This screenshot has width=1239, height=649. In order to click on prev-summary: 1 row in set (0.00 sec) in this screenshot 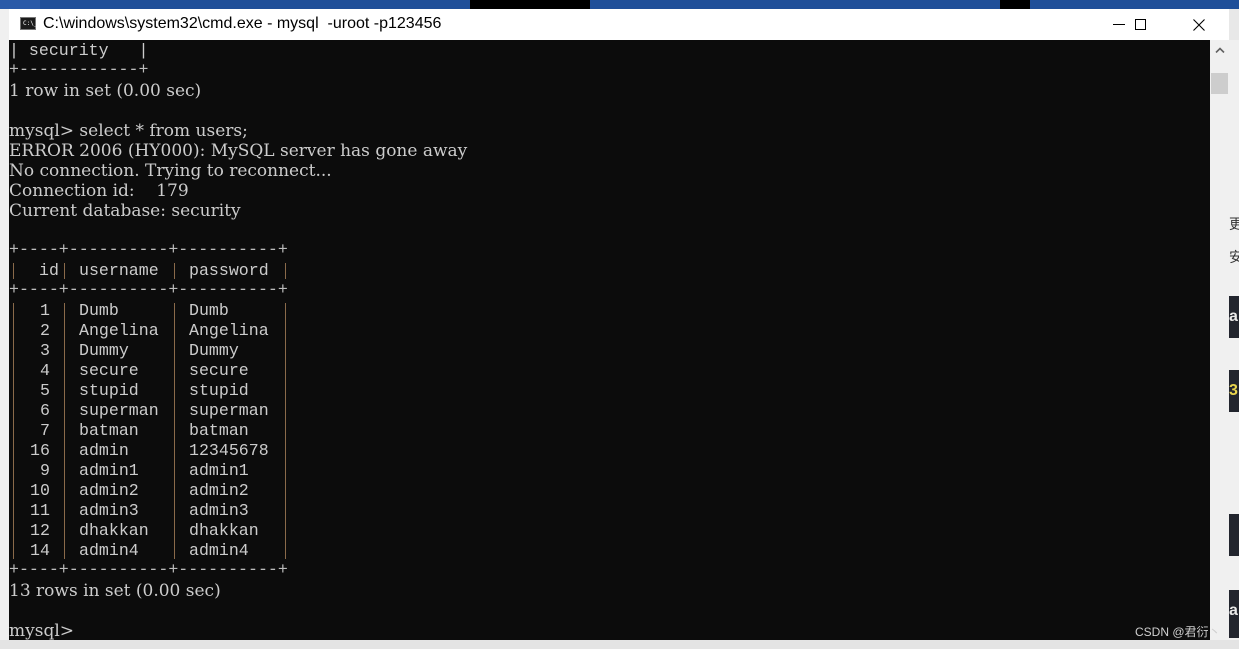, I will do `click(105, 91)`.